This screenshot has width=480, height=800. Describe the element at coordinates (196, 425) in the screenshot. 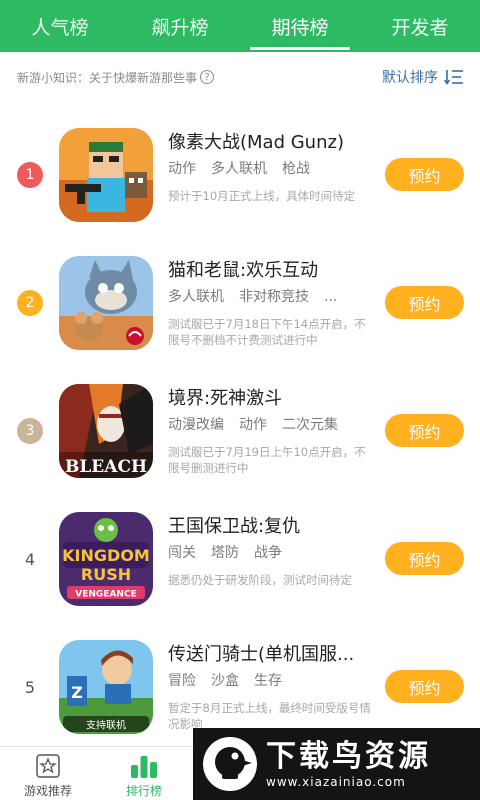

I see `tag: 动漫改编` at that location.